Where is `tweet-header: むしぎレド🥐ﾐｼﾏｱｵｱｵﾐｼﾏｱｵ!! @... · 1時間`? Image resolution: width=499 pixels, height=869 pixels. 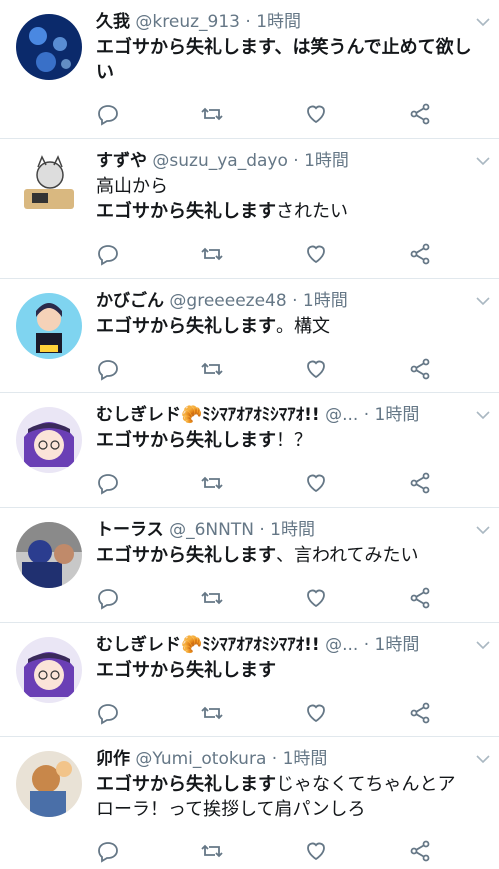 tweet-header: むしぎレド🥐ﾐｼﾏｱｵｱｵﾐｼﾏｱｵ!! @... · 1時間 is located at coordinates (284, 645).